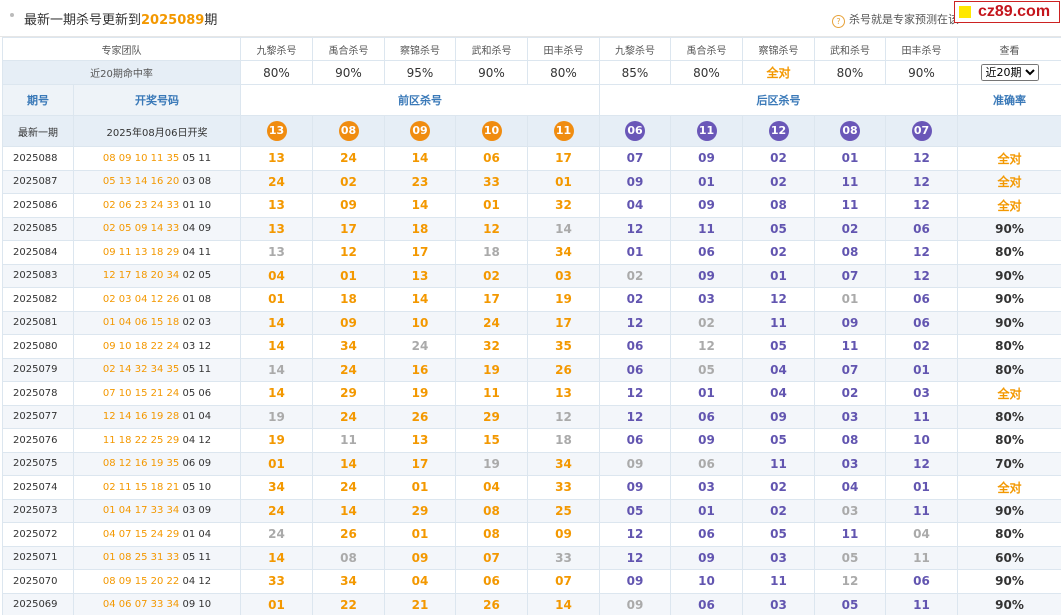 The image size is (1061, 615). I want to click on draw-numbers-cell: 11 18 22 25 29 04 12, so click(157, 440).